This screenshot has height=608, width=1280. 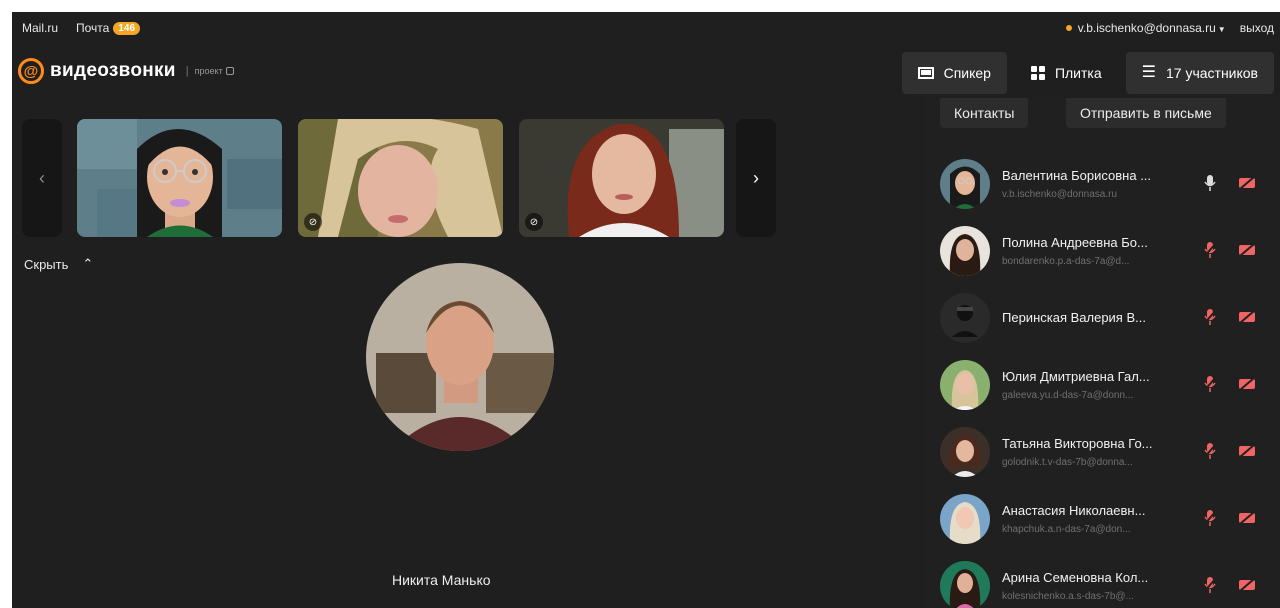 I want to click on chevron-up-icon: ⌃, so click(x=88, y=263).